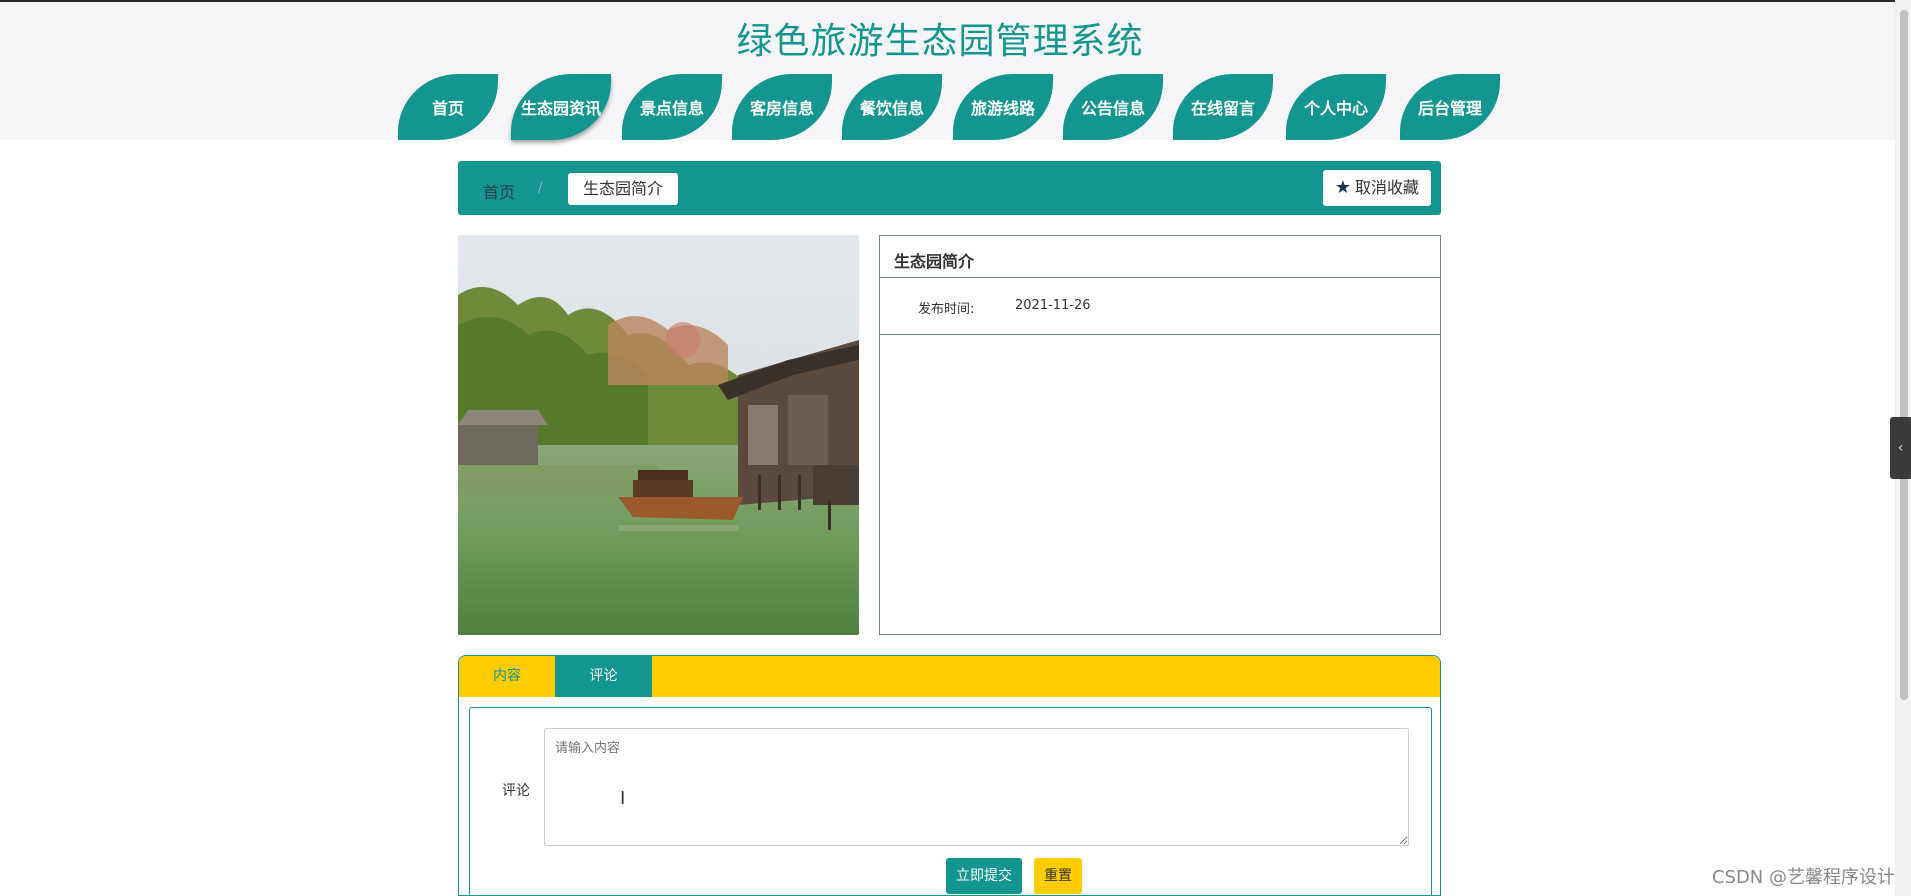 The height and width of the screenshot is (896, 1911). Describe the element at coordinates (561, 107) in the screenshot. I see `nav-item-news: 生态园资讯` at that location.